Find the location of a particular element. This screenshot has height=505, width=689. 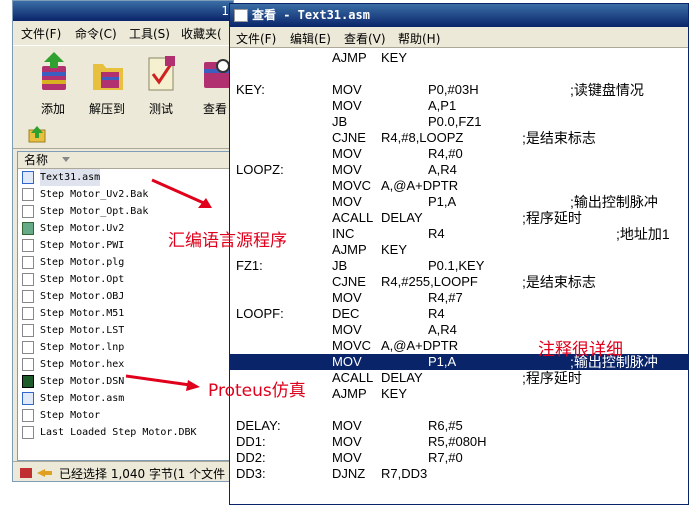

code-op: MOVC is located at coordinates (351, 185).